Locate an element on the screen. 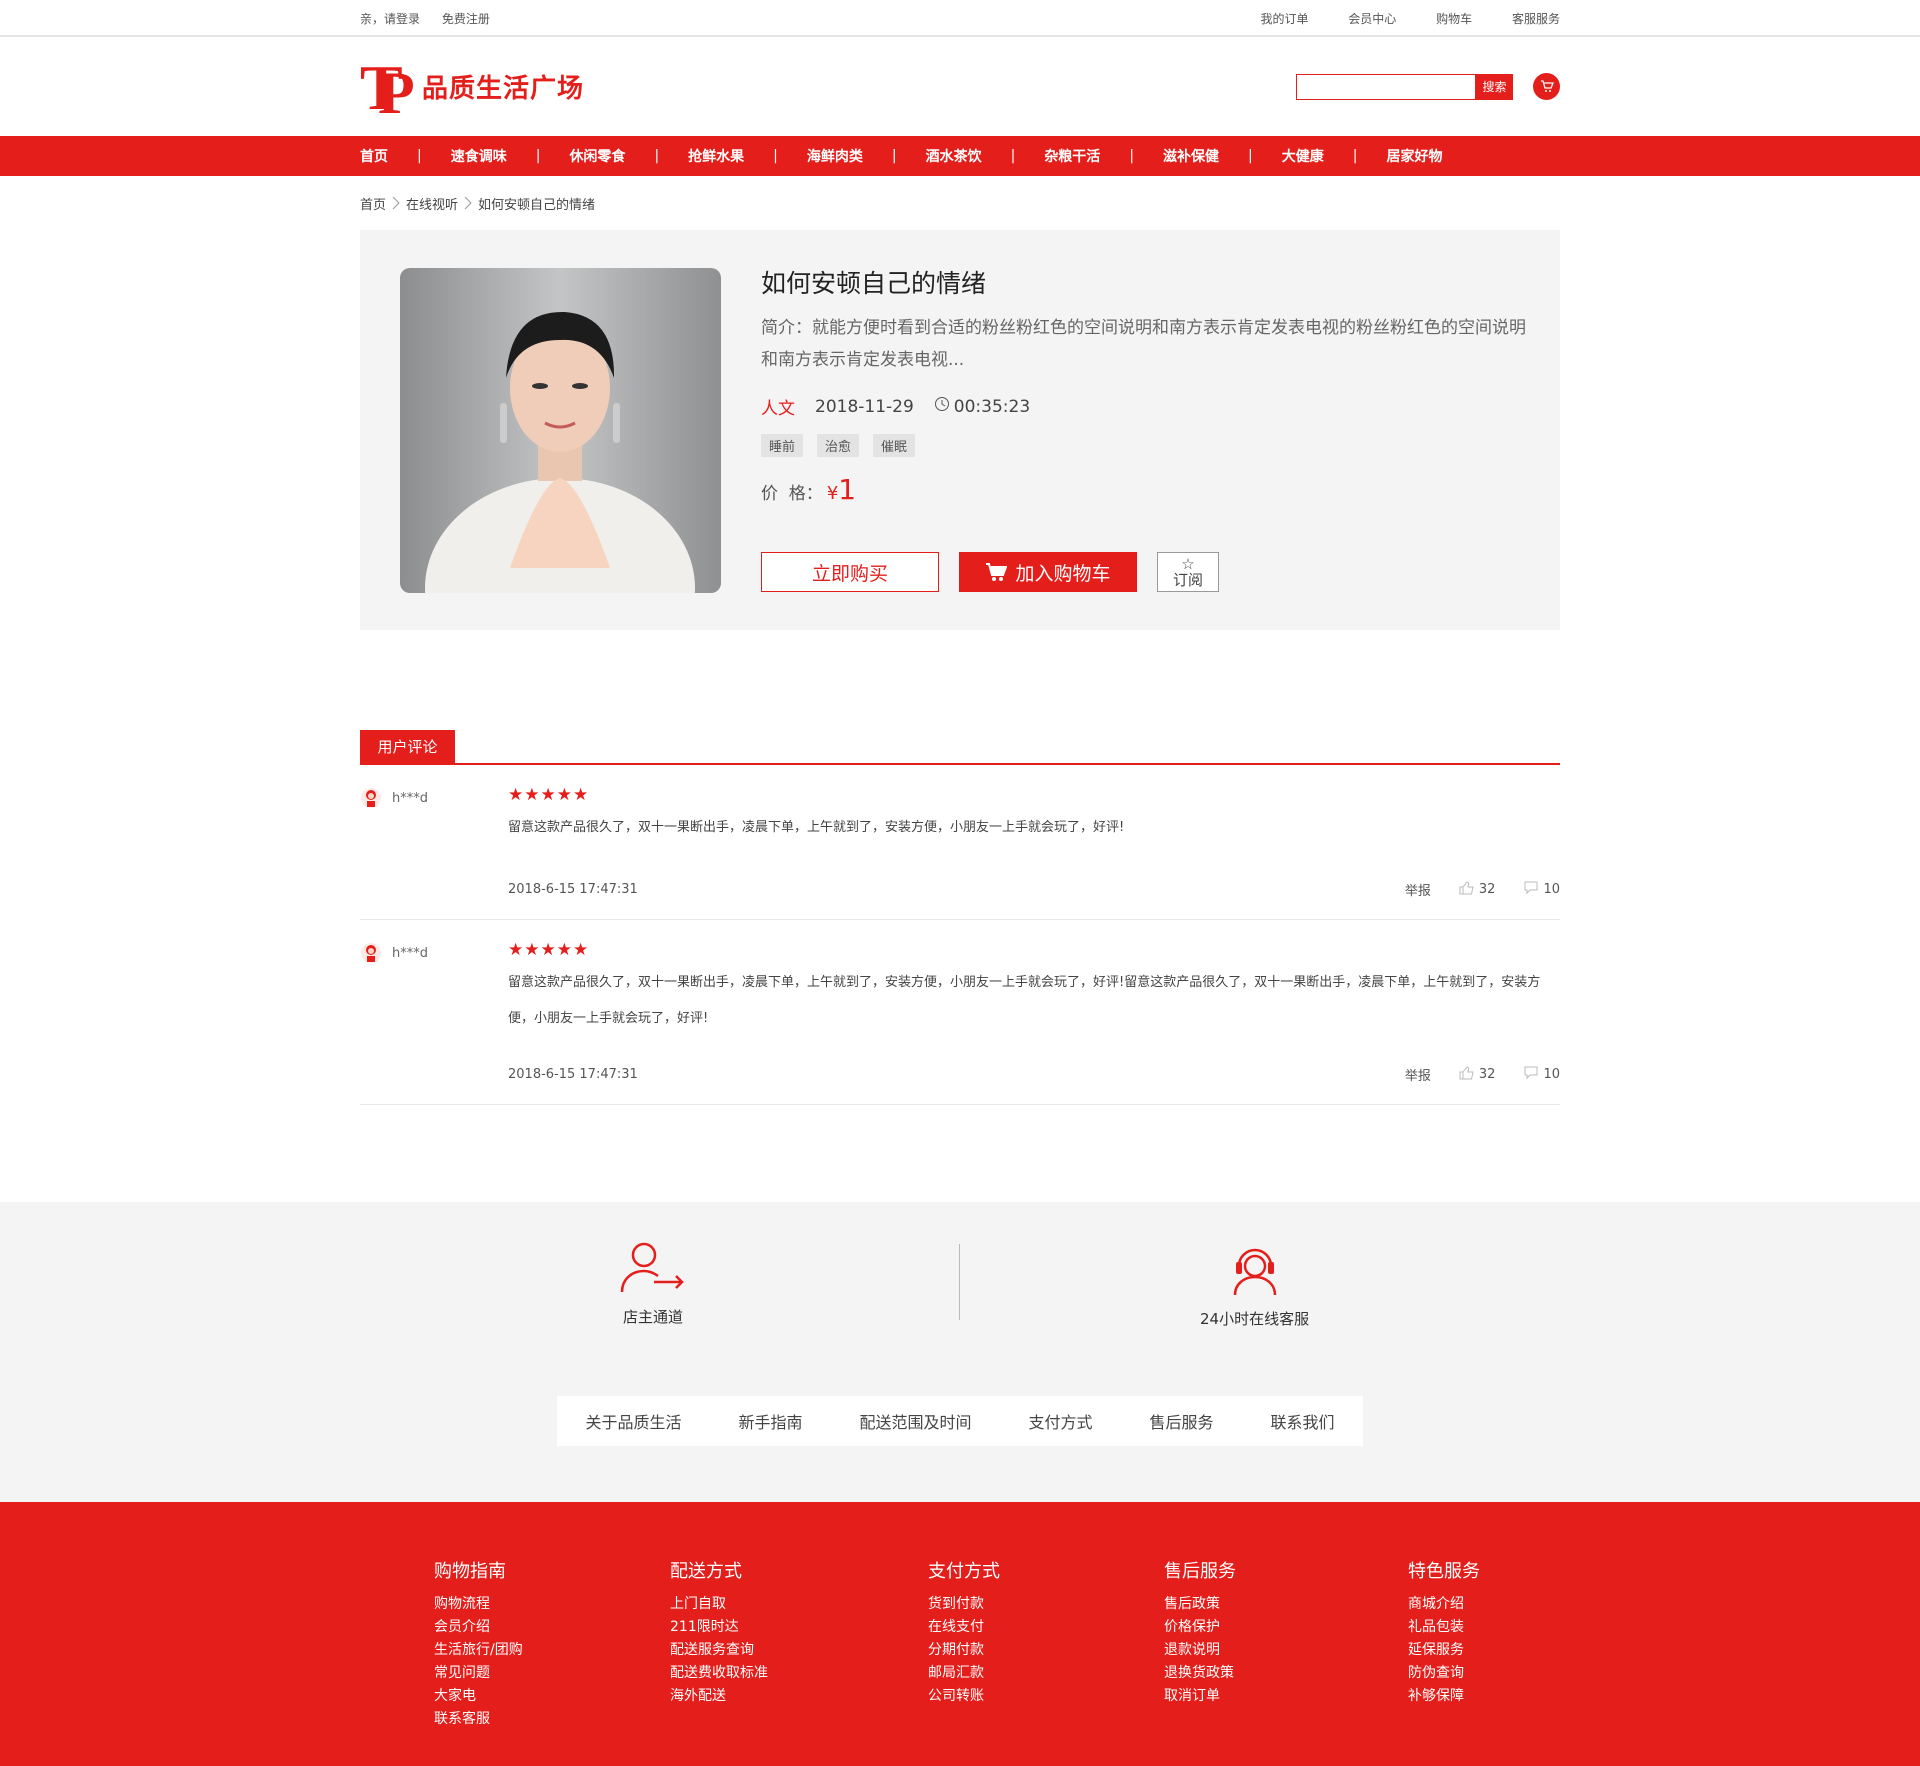  logo-text: 品质生活广场 is located at coordinates (503, 89).